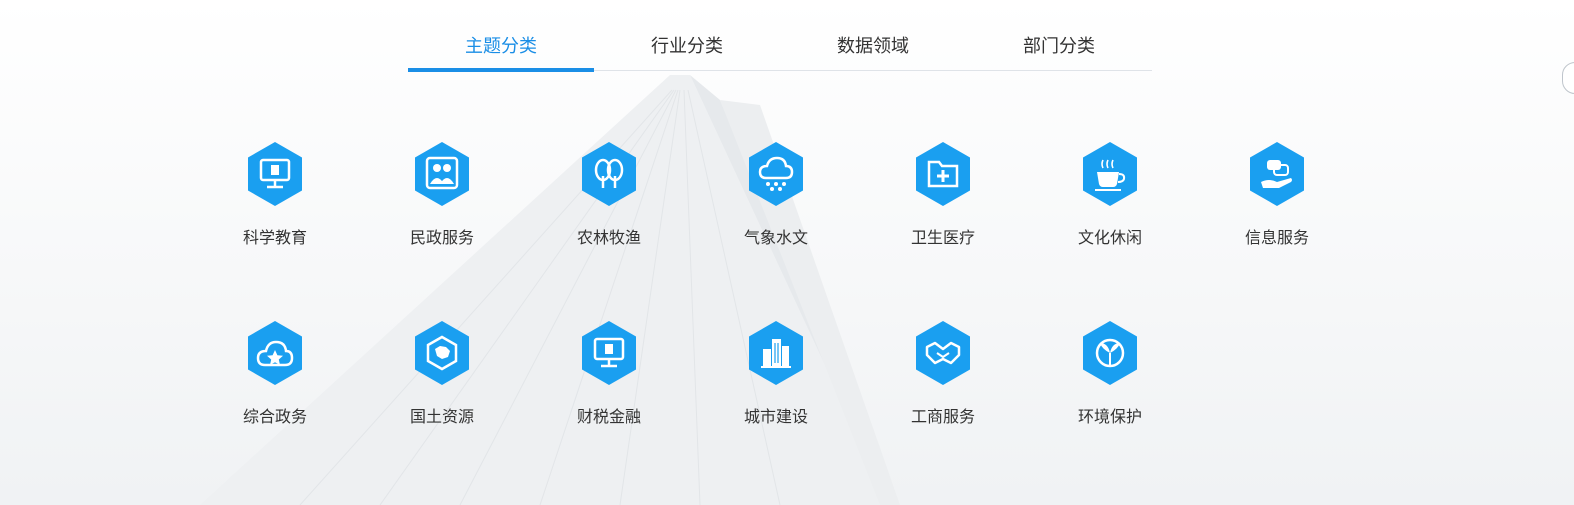  What do you see at coordinates (1277, 174) in the screenshot?
I see `chat-hand-icon` at bounding box center [1277, 174].